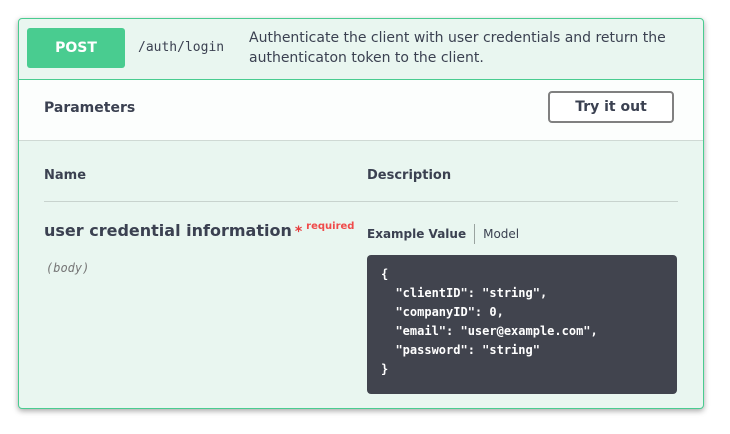  What do you see at coordinates (168, 230) in the screenshot?
I see `parameter-name-text: user credential information` at bounding box center [168, 230].